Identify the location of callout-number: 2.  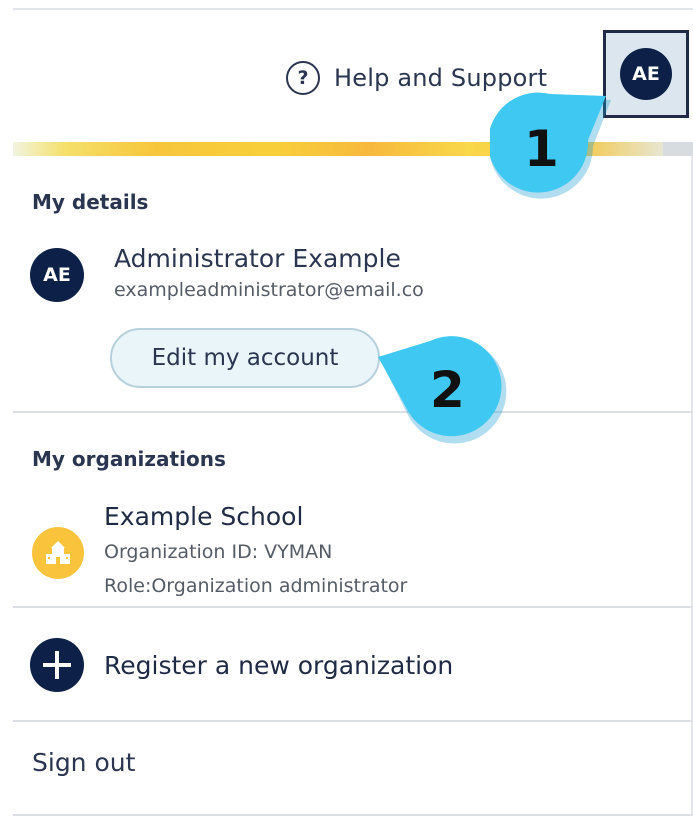
(447, 390).